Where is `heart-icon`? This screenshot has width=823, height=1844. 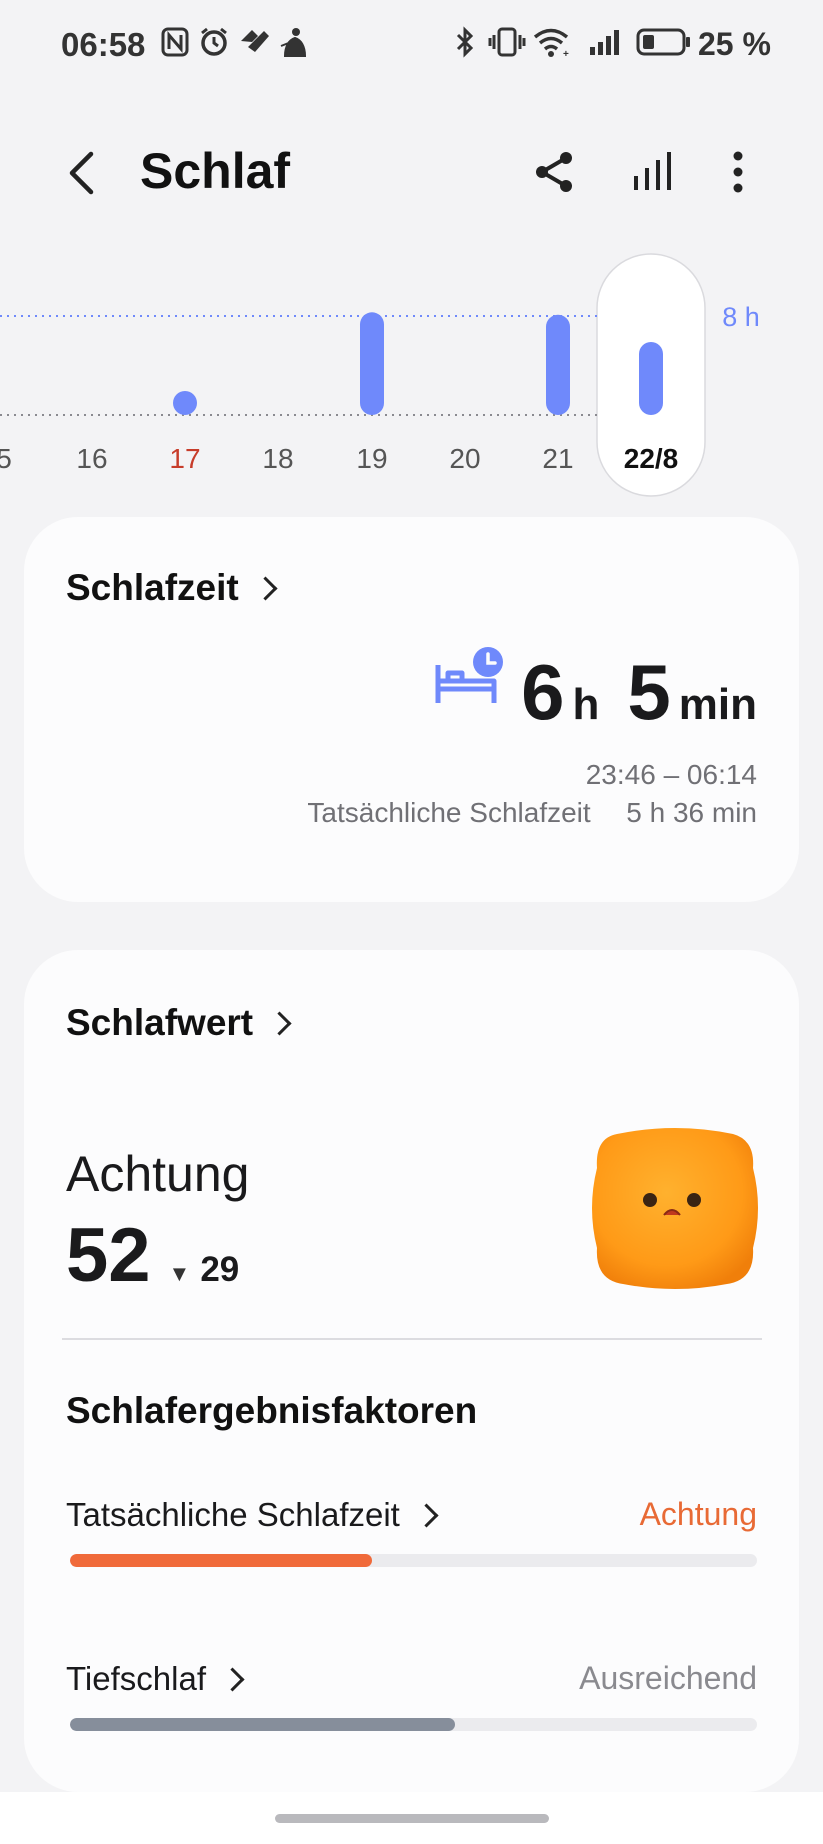
heart-icon is located at coordinates (255, 42).